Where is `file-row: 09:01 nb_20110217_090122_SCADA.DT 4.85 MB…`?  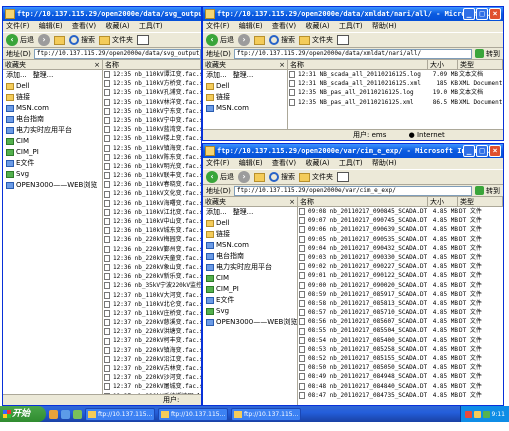
file-row: 09:01 nb_20110217_090122_SCADA.DT 4.85 MB… is located at coordinates (400, 275).